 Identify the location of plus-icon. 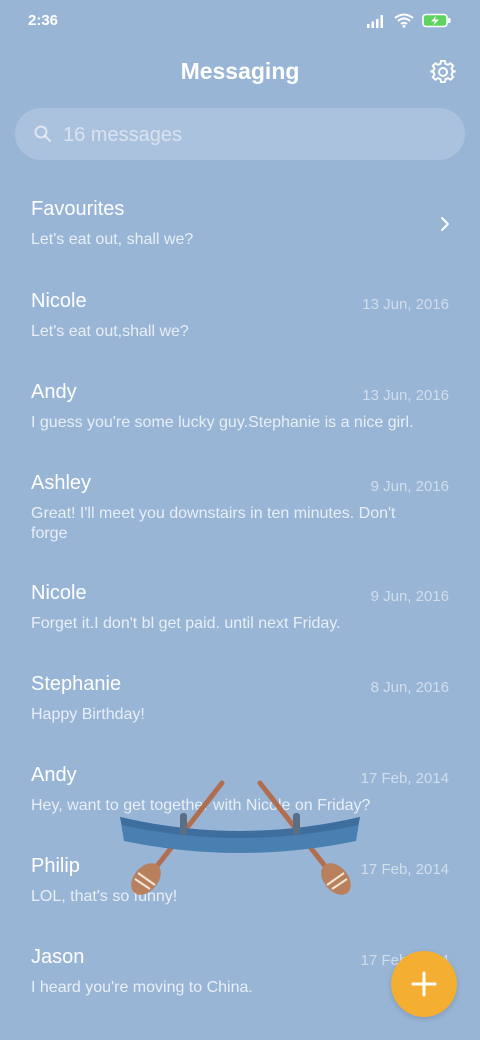
(424, 984).